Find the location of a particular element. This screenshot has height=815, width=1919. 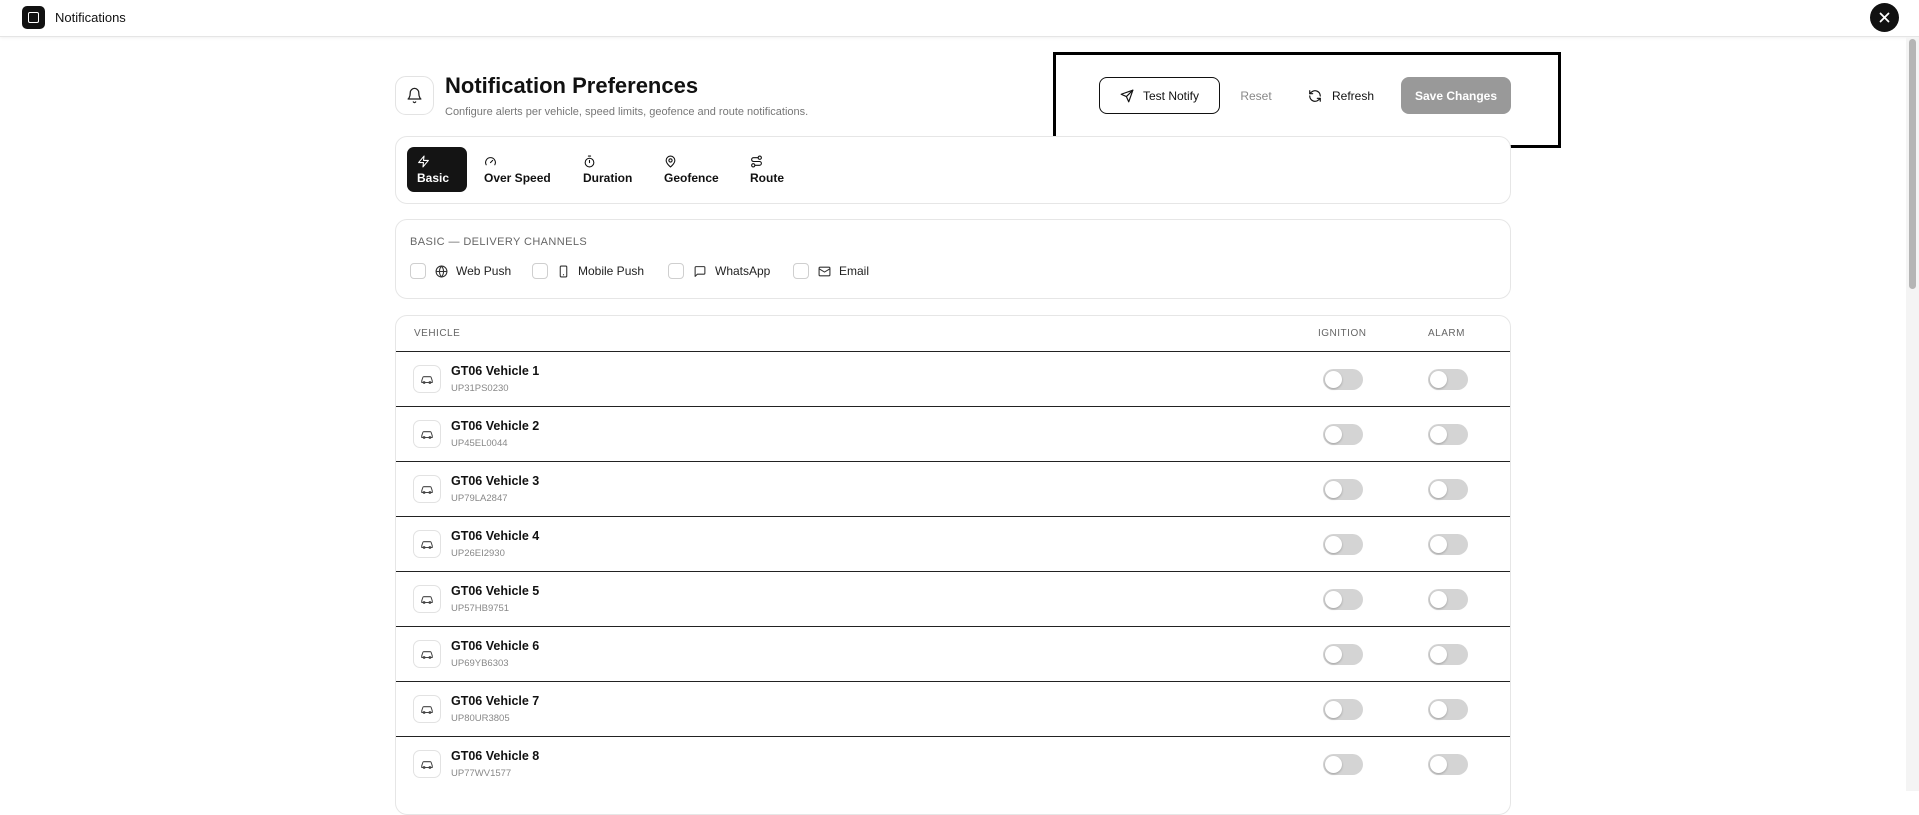

vehicle-name: GT06 Vehicle 6 is located at coordinates (495, 646).